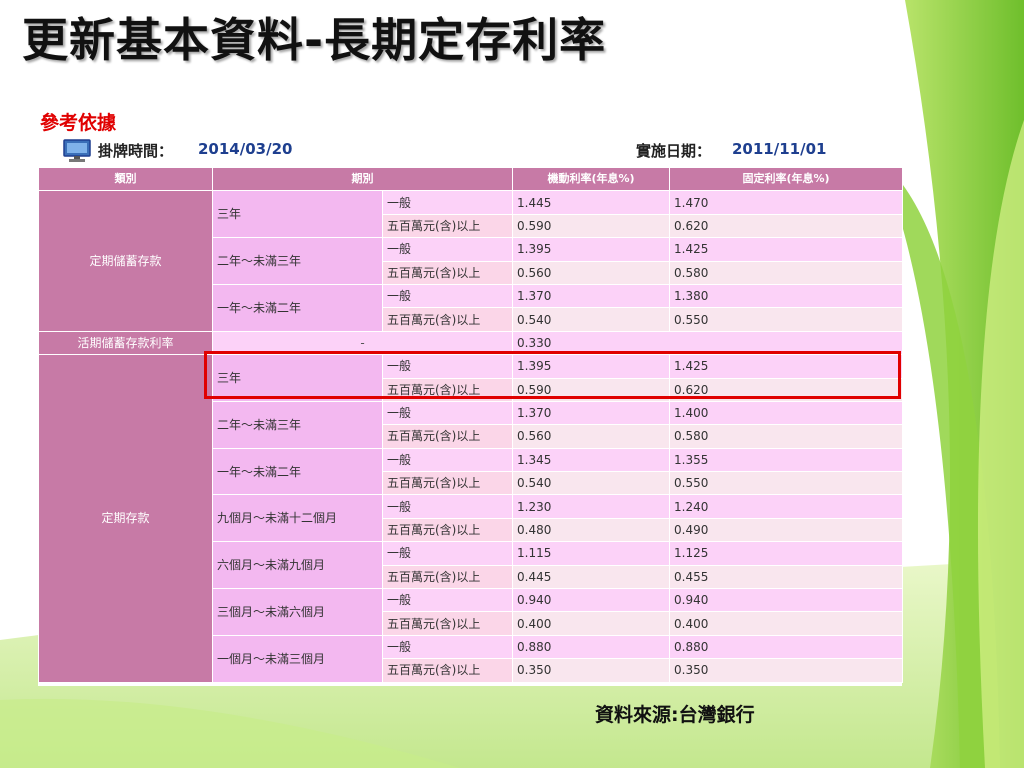  What do you see at coordinates (786, 600) in the screenshot?
I see `fixed-rate-cell: 0.940` at bounding box center [786, 600].